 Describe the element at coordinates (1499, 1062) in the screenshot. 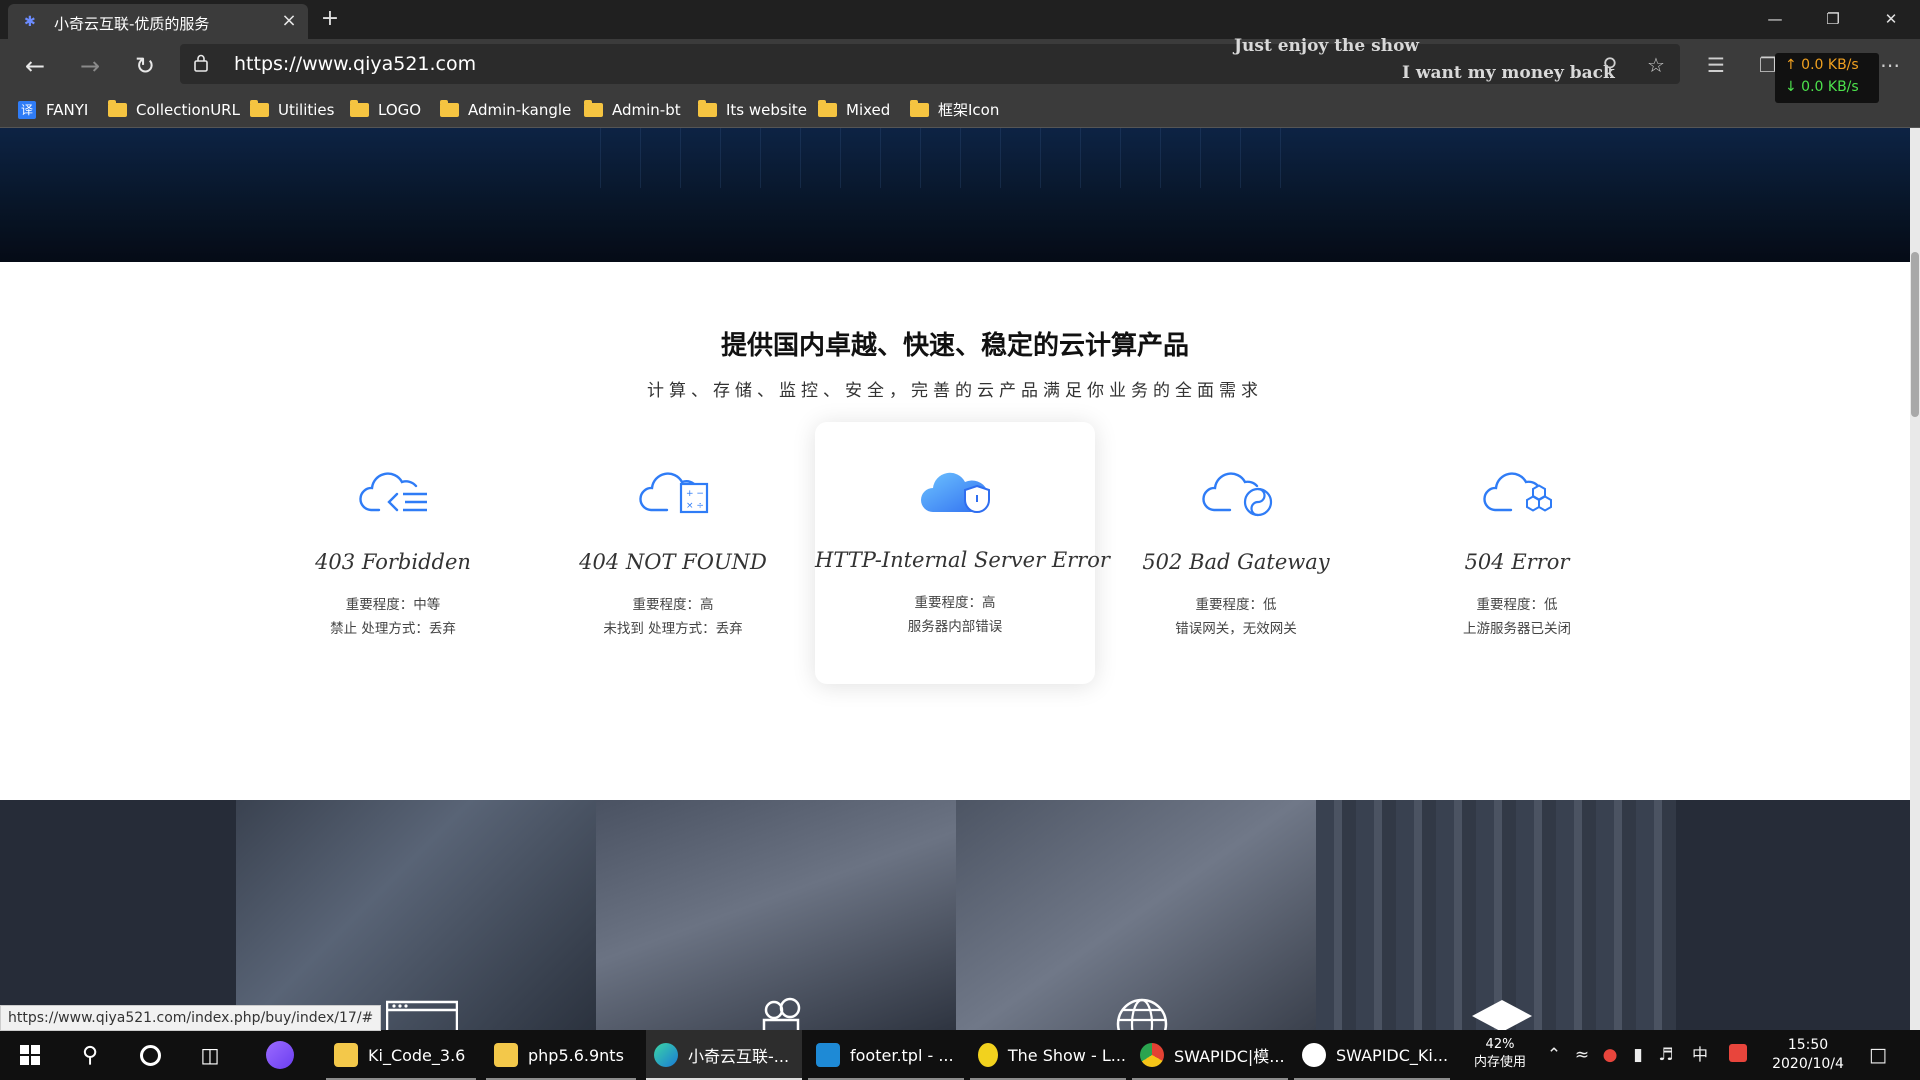

I see `memory-label: 内存使用` at that location.